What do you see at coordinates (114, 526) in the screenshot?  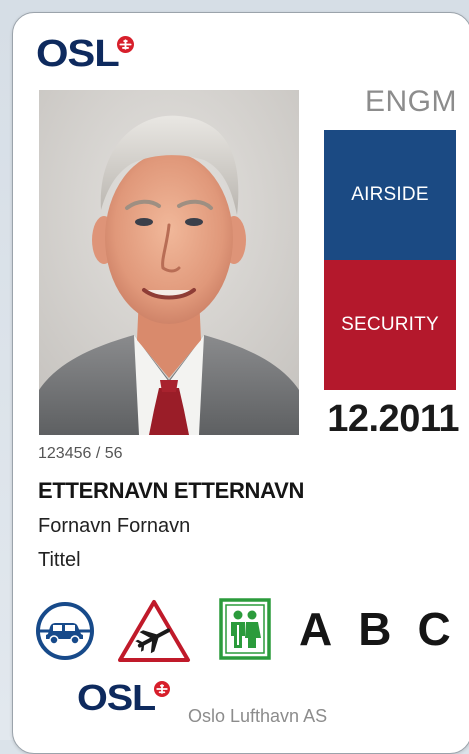 I see `first-name: Fornavn Fornavn` at bounding box center [114, 526].